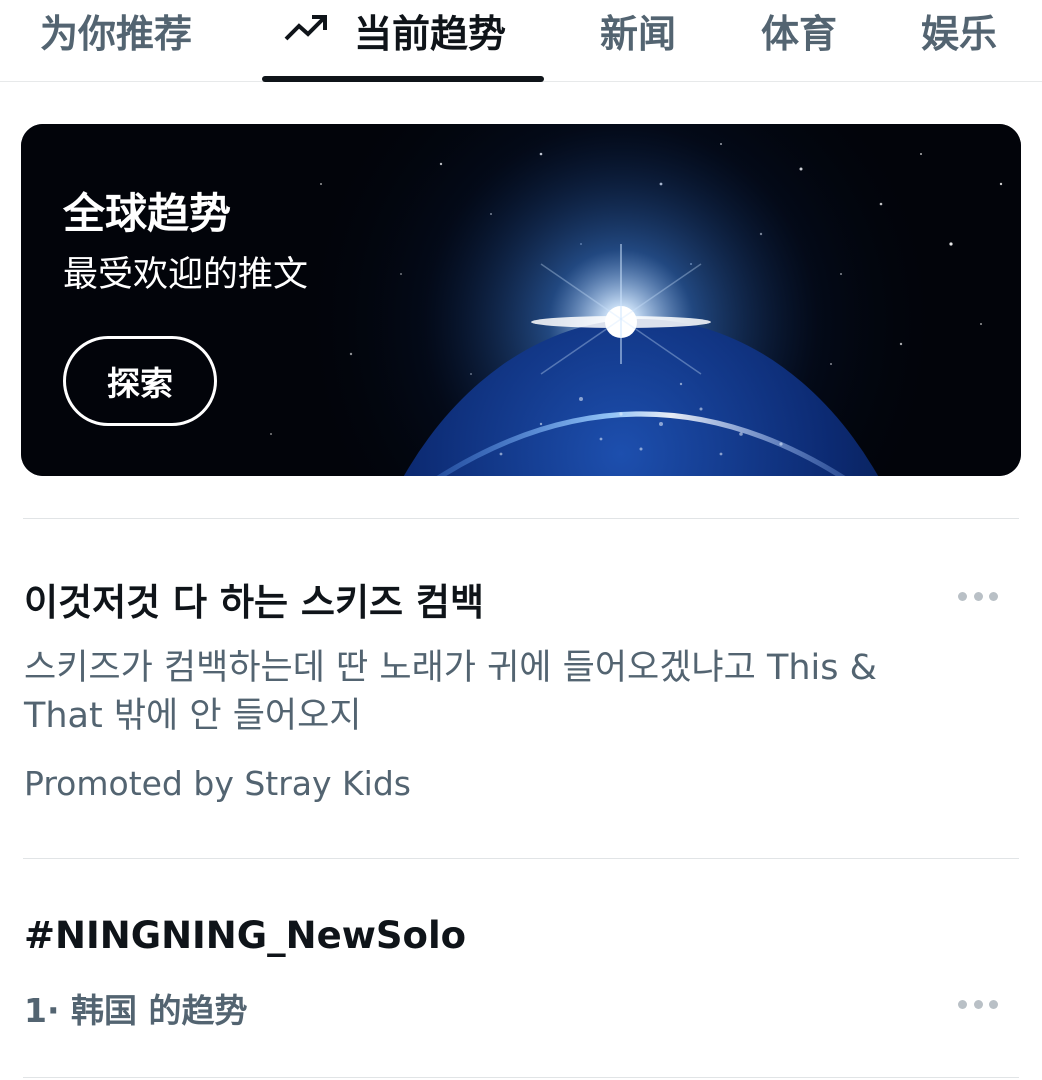 This screenshot has width=1042, height=1080. Describe the element at coordinates (799, 34) in the screenshot. I see `tab-label: 体育` at that location.